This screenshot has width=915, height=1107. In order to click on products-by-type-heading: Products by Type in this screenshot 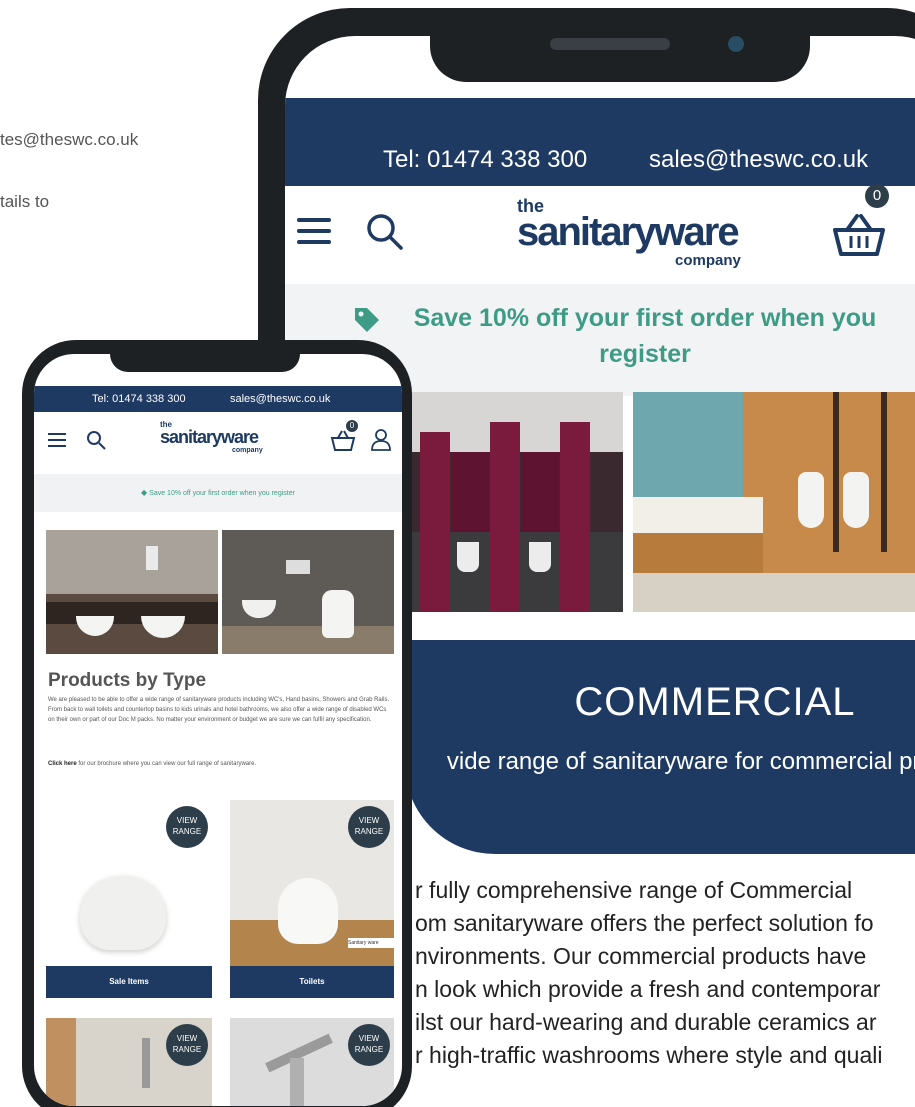, I will do `click(127, 680)`.